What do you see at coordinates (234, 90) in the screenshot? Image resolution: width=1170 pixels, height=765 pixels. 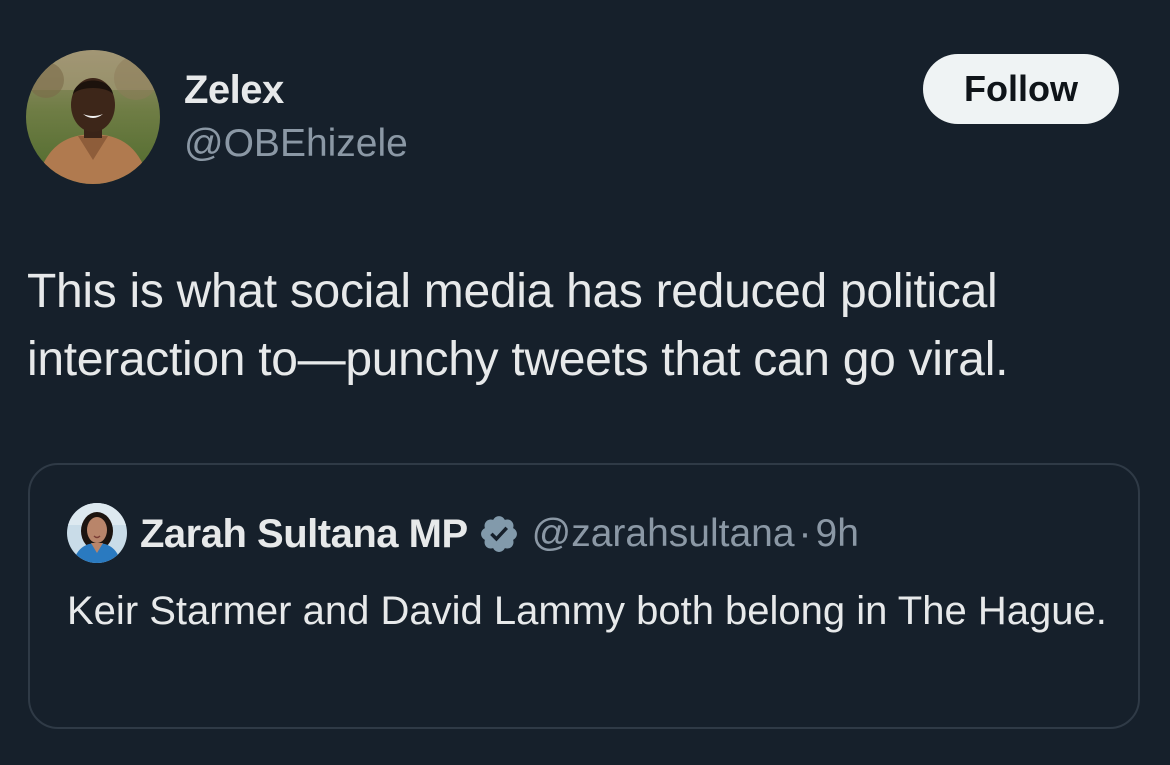 I see `author-name: Zelex` at bounding box center [234, 90].